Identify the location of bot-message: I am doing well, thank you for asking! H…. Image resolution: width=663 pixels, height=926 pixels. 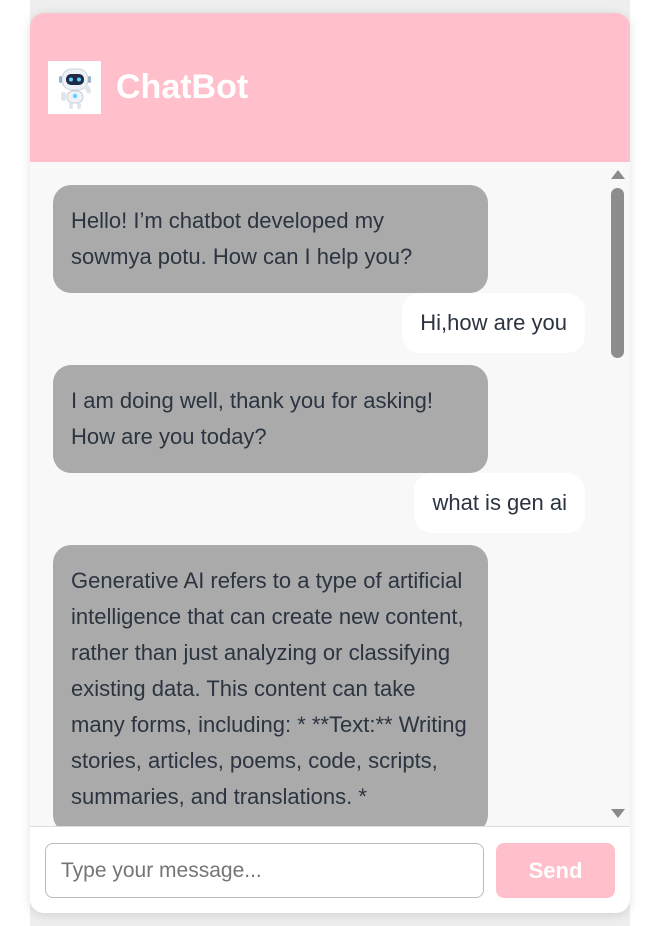
(270, 419).